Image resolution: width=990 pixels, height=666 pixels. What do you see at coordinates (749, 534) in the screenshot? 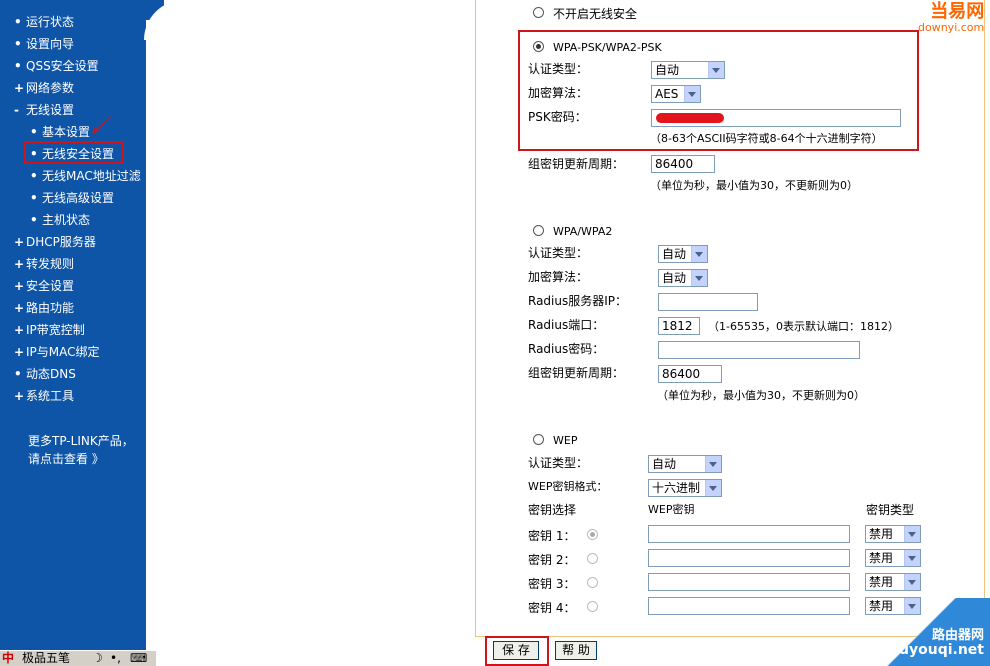
I see `wep-key-1-input` at bounding box center [749, 534].